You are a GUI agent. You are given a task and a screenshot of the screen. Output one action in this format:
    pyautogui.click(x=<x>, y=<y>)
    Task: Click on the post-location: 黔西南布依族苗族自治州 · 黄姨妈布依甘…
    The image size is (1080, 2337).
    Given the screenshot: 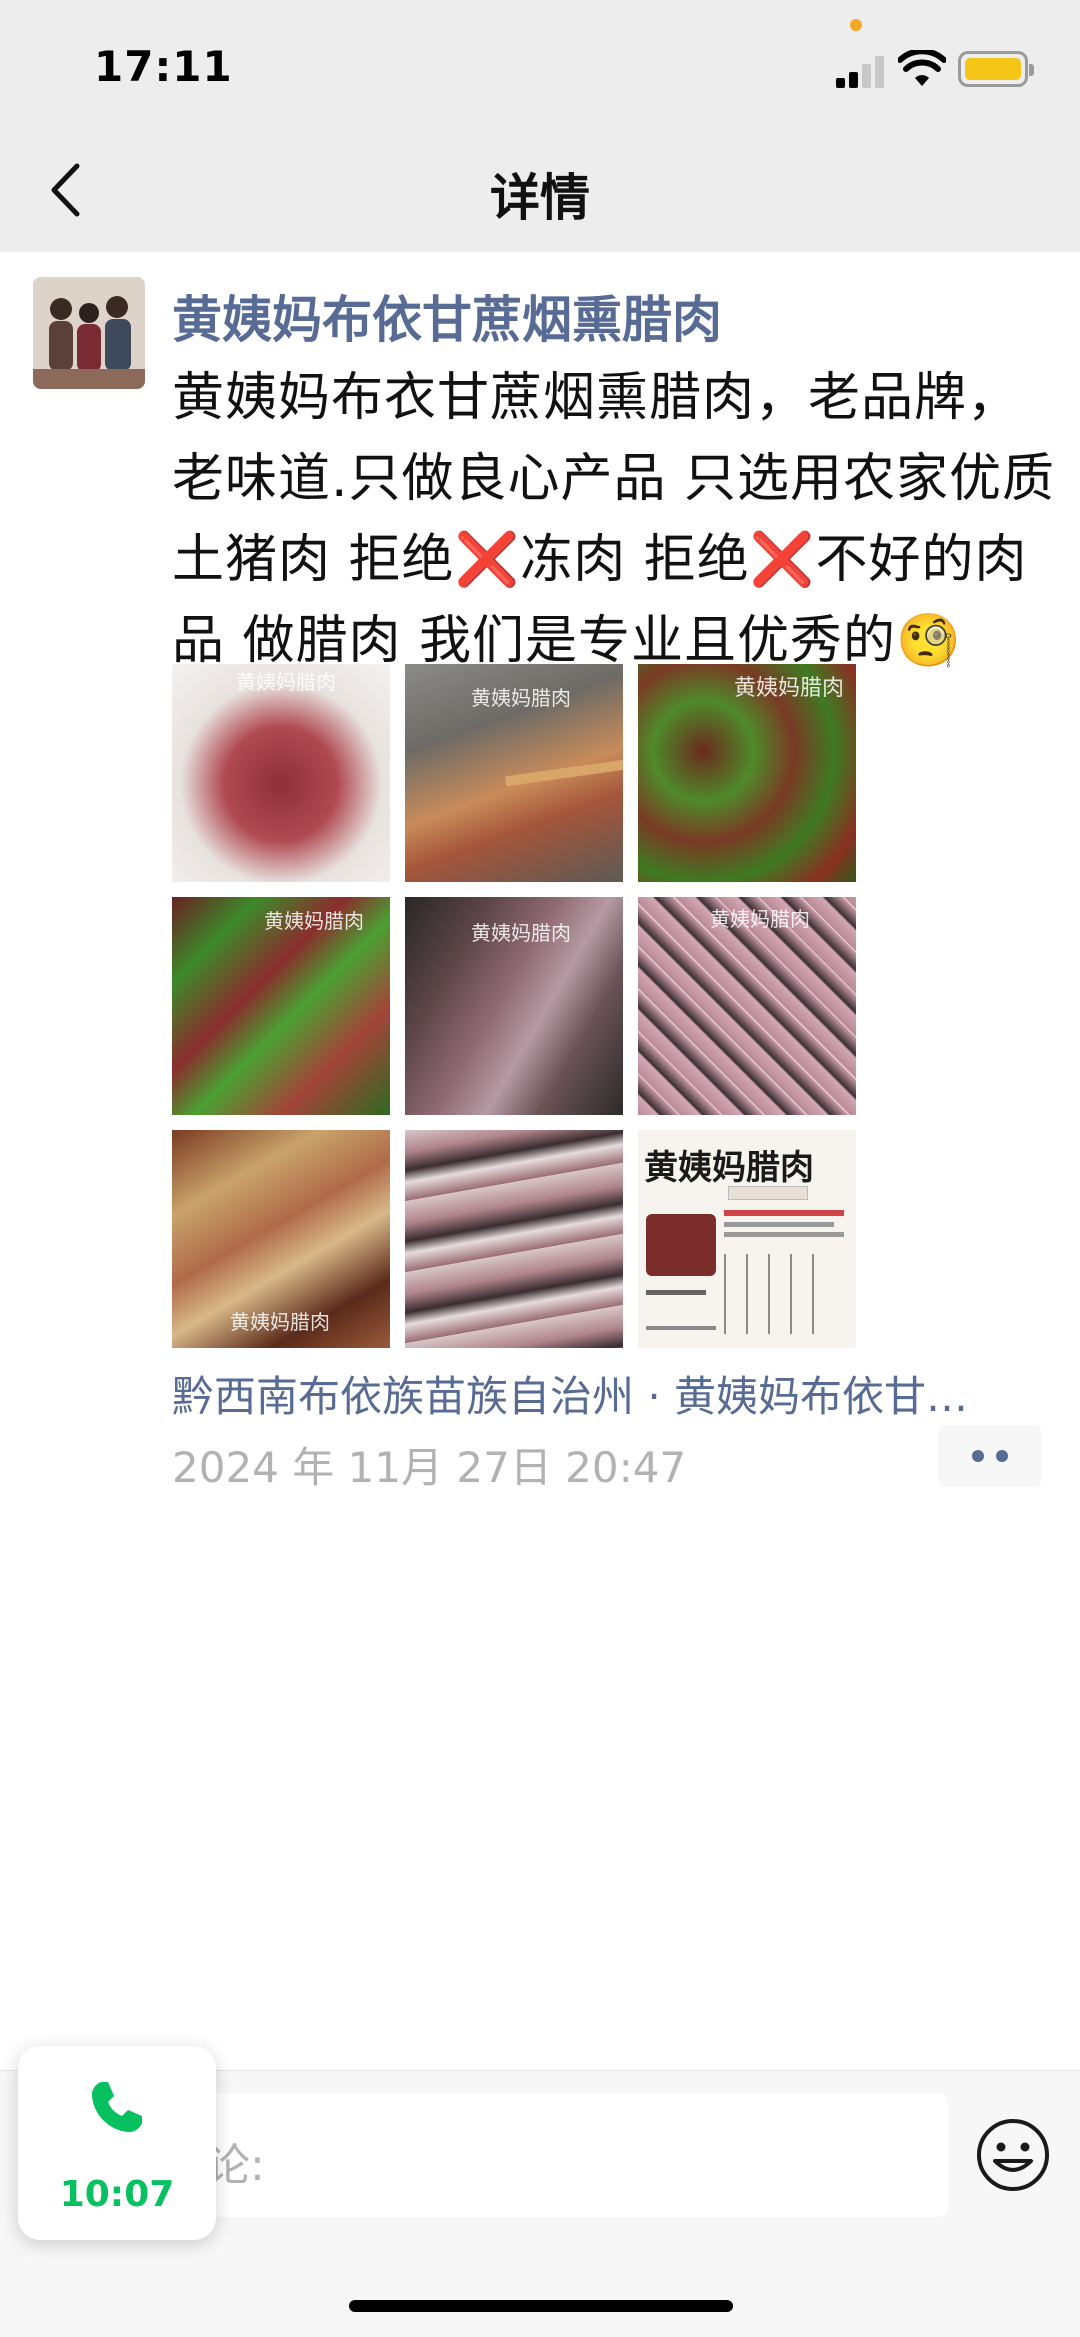 What is the action you would take?
    pyautogui.click(x=607, y=1393)
    